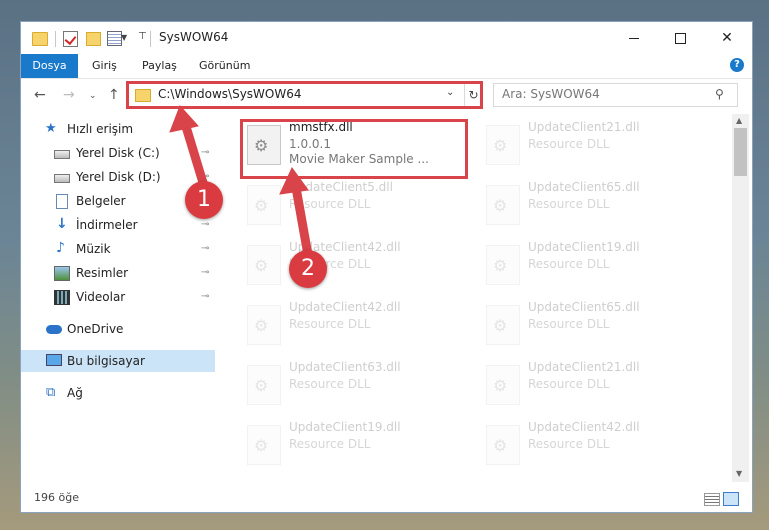 This screenshot has width=769, height=530. Describe the element at coordinates (731, 499) in the screenshot. I see `tiles-view-icon` at that location.